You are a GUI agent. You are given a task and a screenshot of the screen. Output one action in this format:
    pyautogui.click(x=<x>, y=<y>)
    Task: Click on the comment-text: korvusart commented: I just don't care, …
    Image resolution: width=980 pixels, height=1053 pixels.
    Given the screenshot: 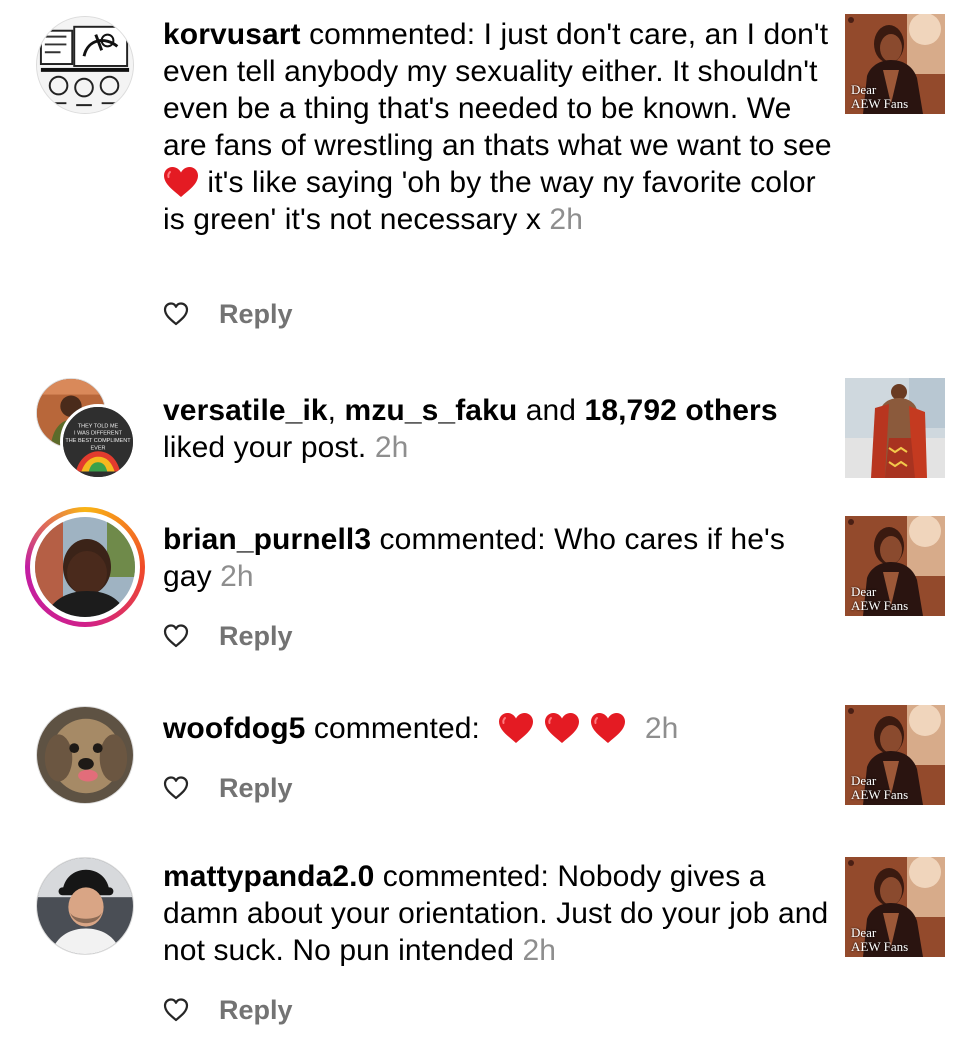 What is the action you would take?
    pyautogui.click(x=497, y=127)
    